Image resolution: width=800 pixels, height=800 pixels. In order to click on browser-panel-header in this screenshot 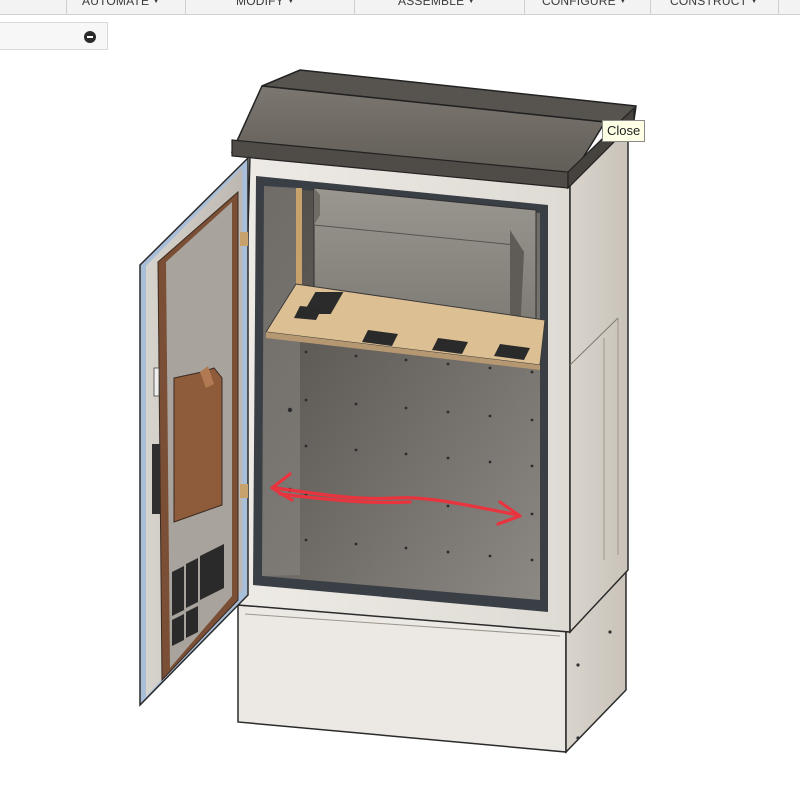, I will do `click(54, 36)`.